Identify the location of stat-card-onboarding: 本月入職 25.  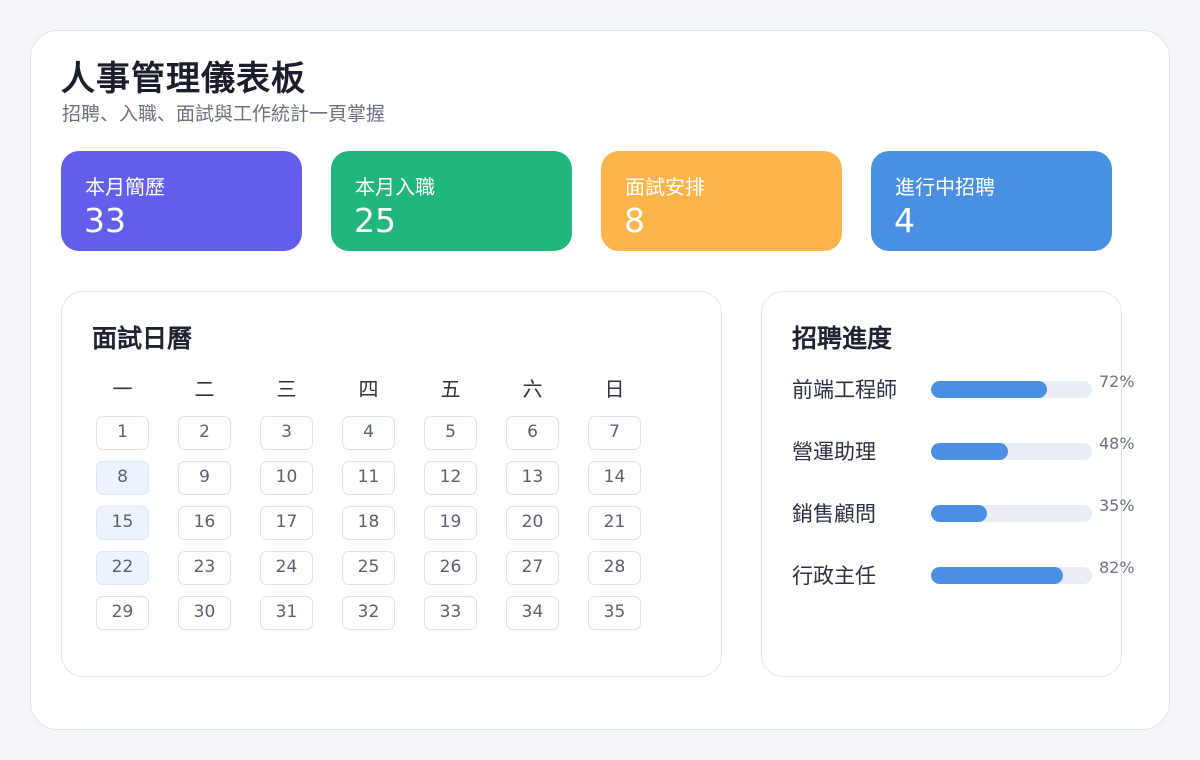
(451, 201).